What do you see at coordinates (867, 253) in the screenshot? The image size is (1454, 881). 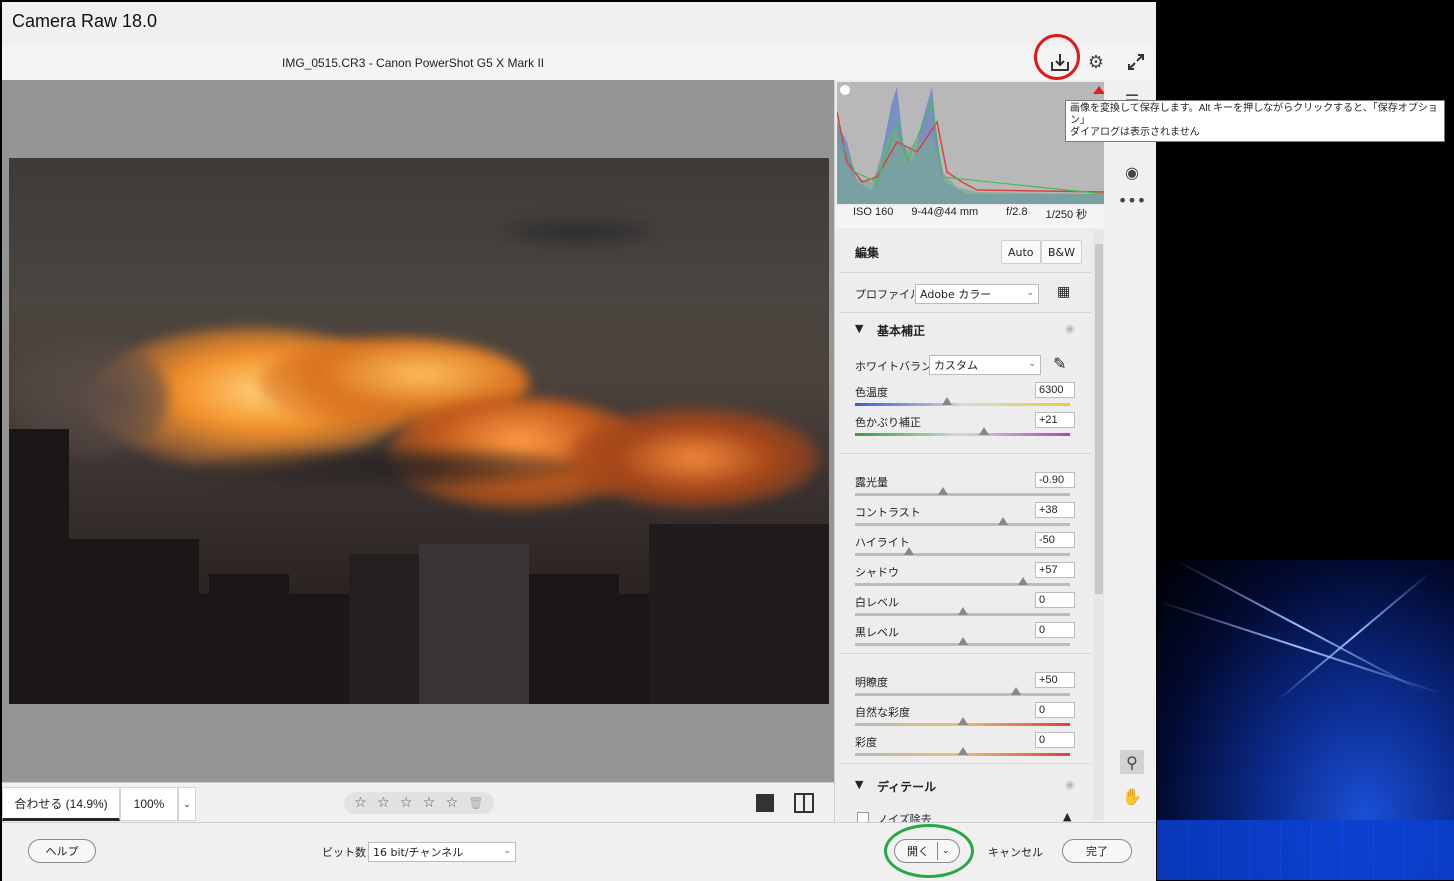 I see `edit-heading: 編集` at bounding box center [867, 253].